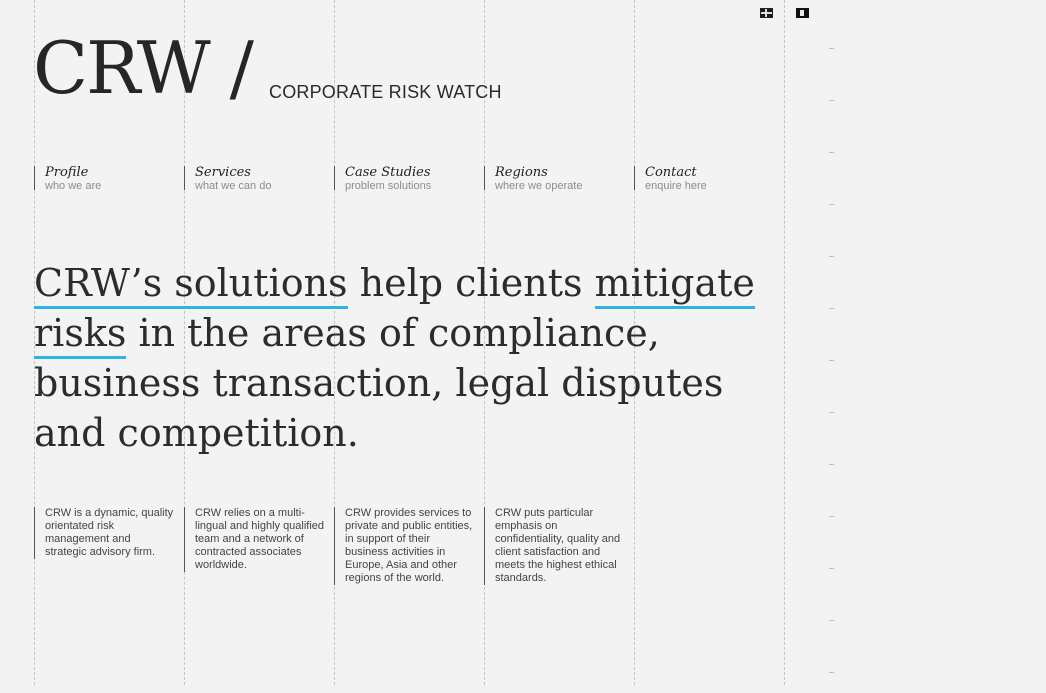  Describe the element at coordinates (388, 172) in the screenshot. I see `nav-title: Case Studies` at that location.